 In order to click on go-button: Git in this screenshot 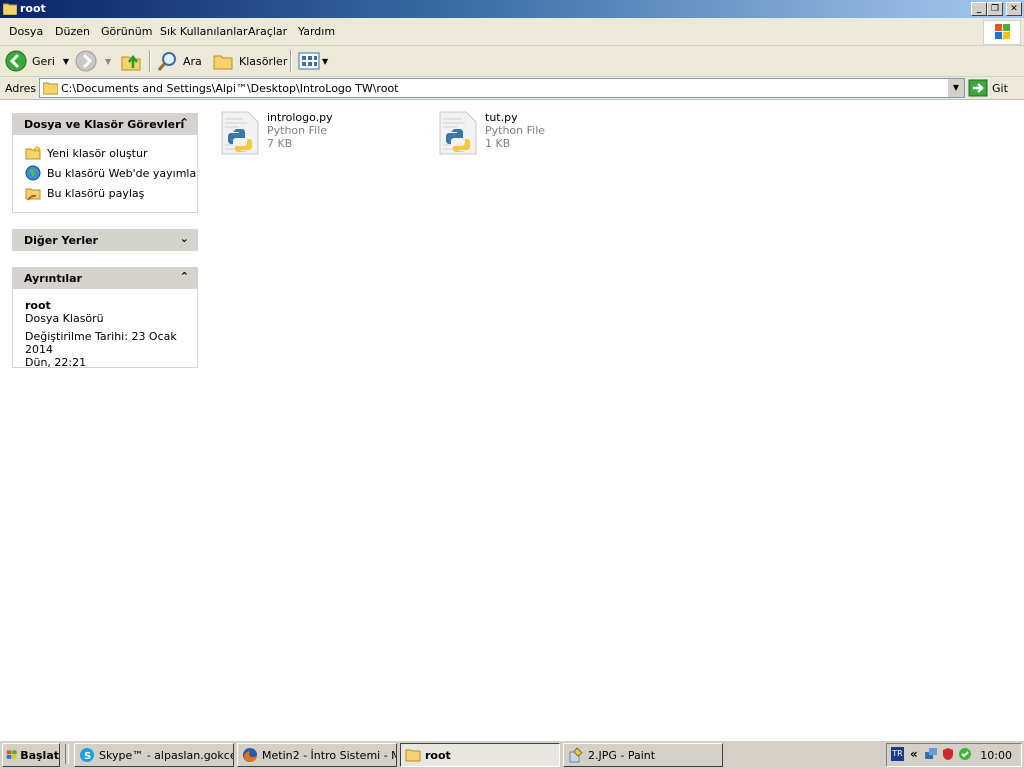, I will do `click(988, 88)`.